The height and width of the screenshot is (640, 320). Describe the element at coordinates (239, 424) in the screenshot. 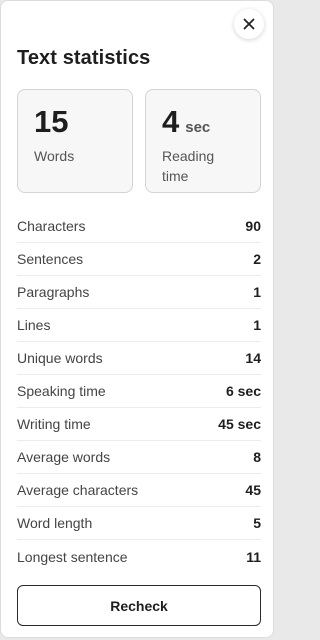

I see `stat-value: 45 sec` at that location.